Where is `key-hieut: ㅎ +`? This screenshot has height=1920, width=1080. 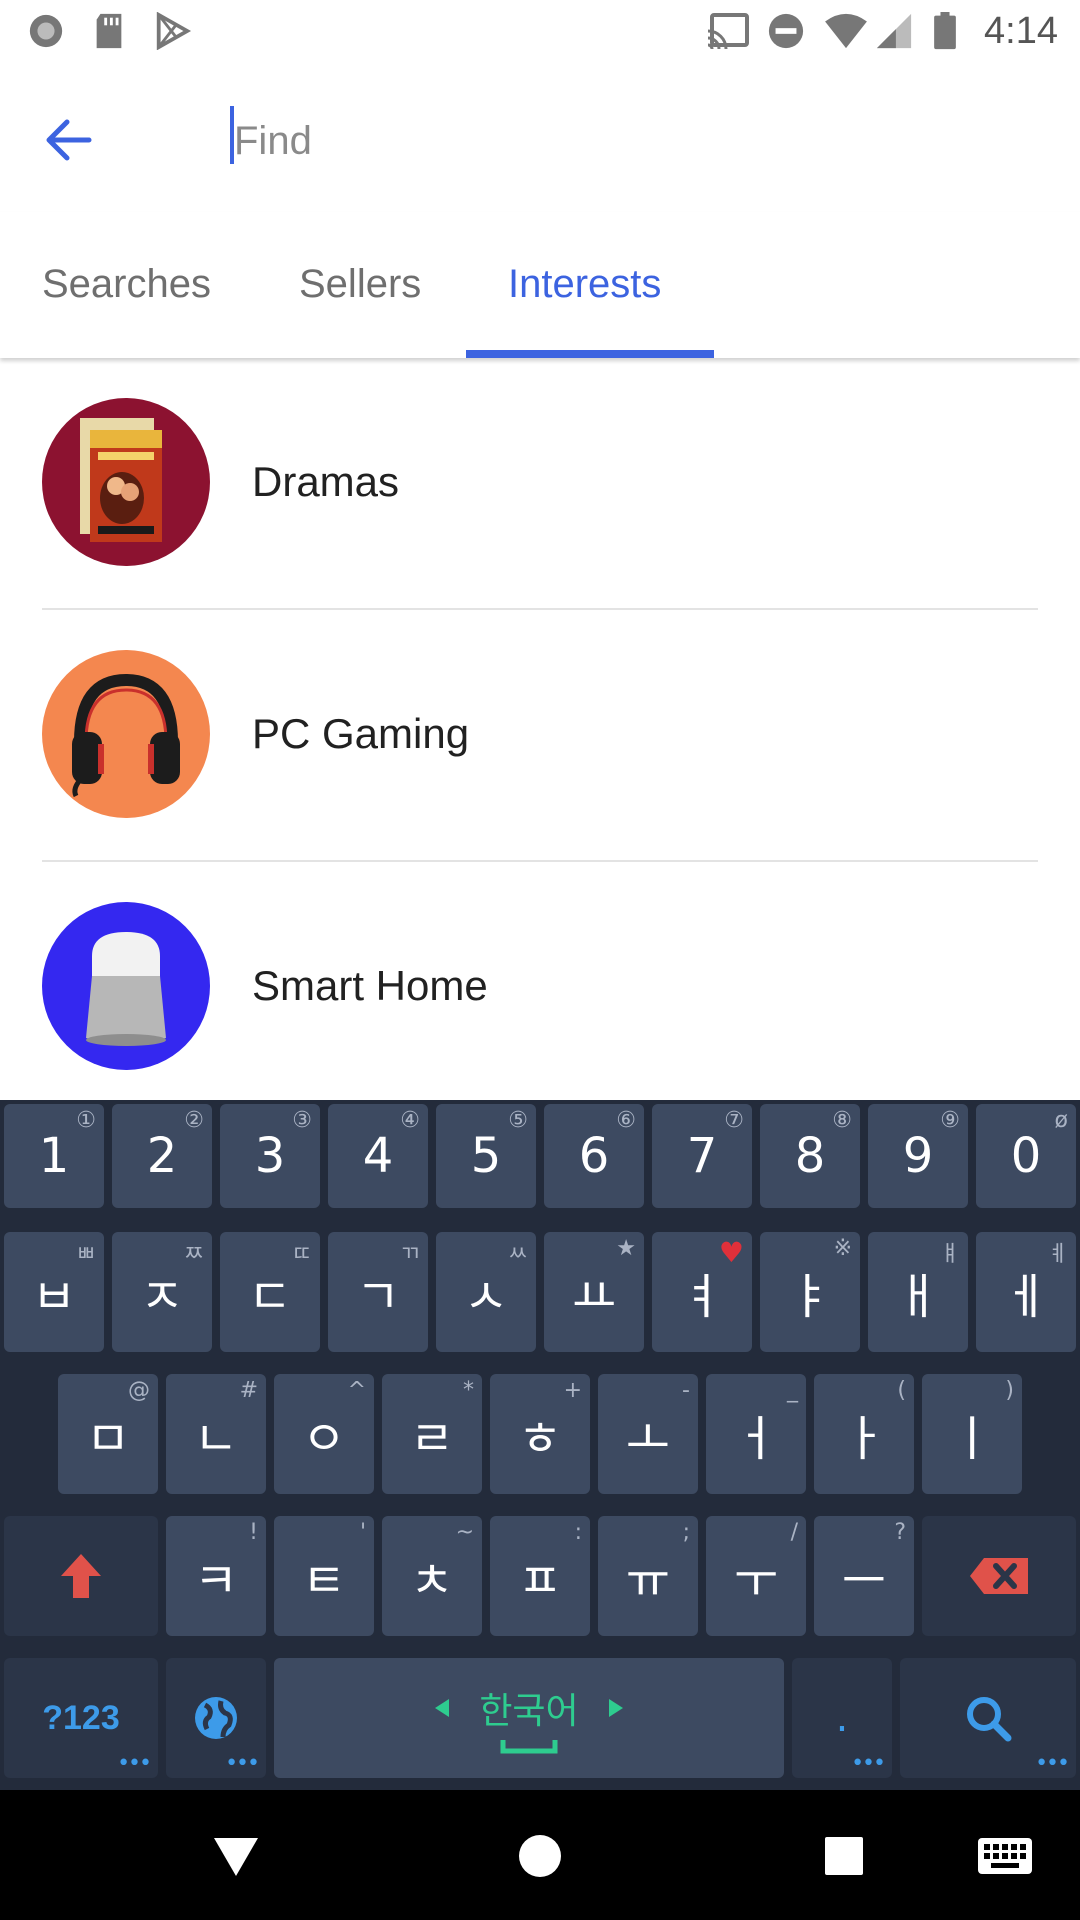 key-hieut: ㅎ + is located at coordinates (540, 1434).